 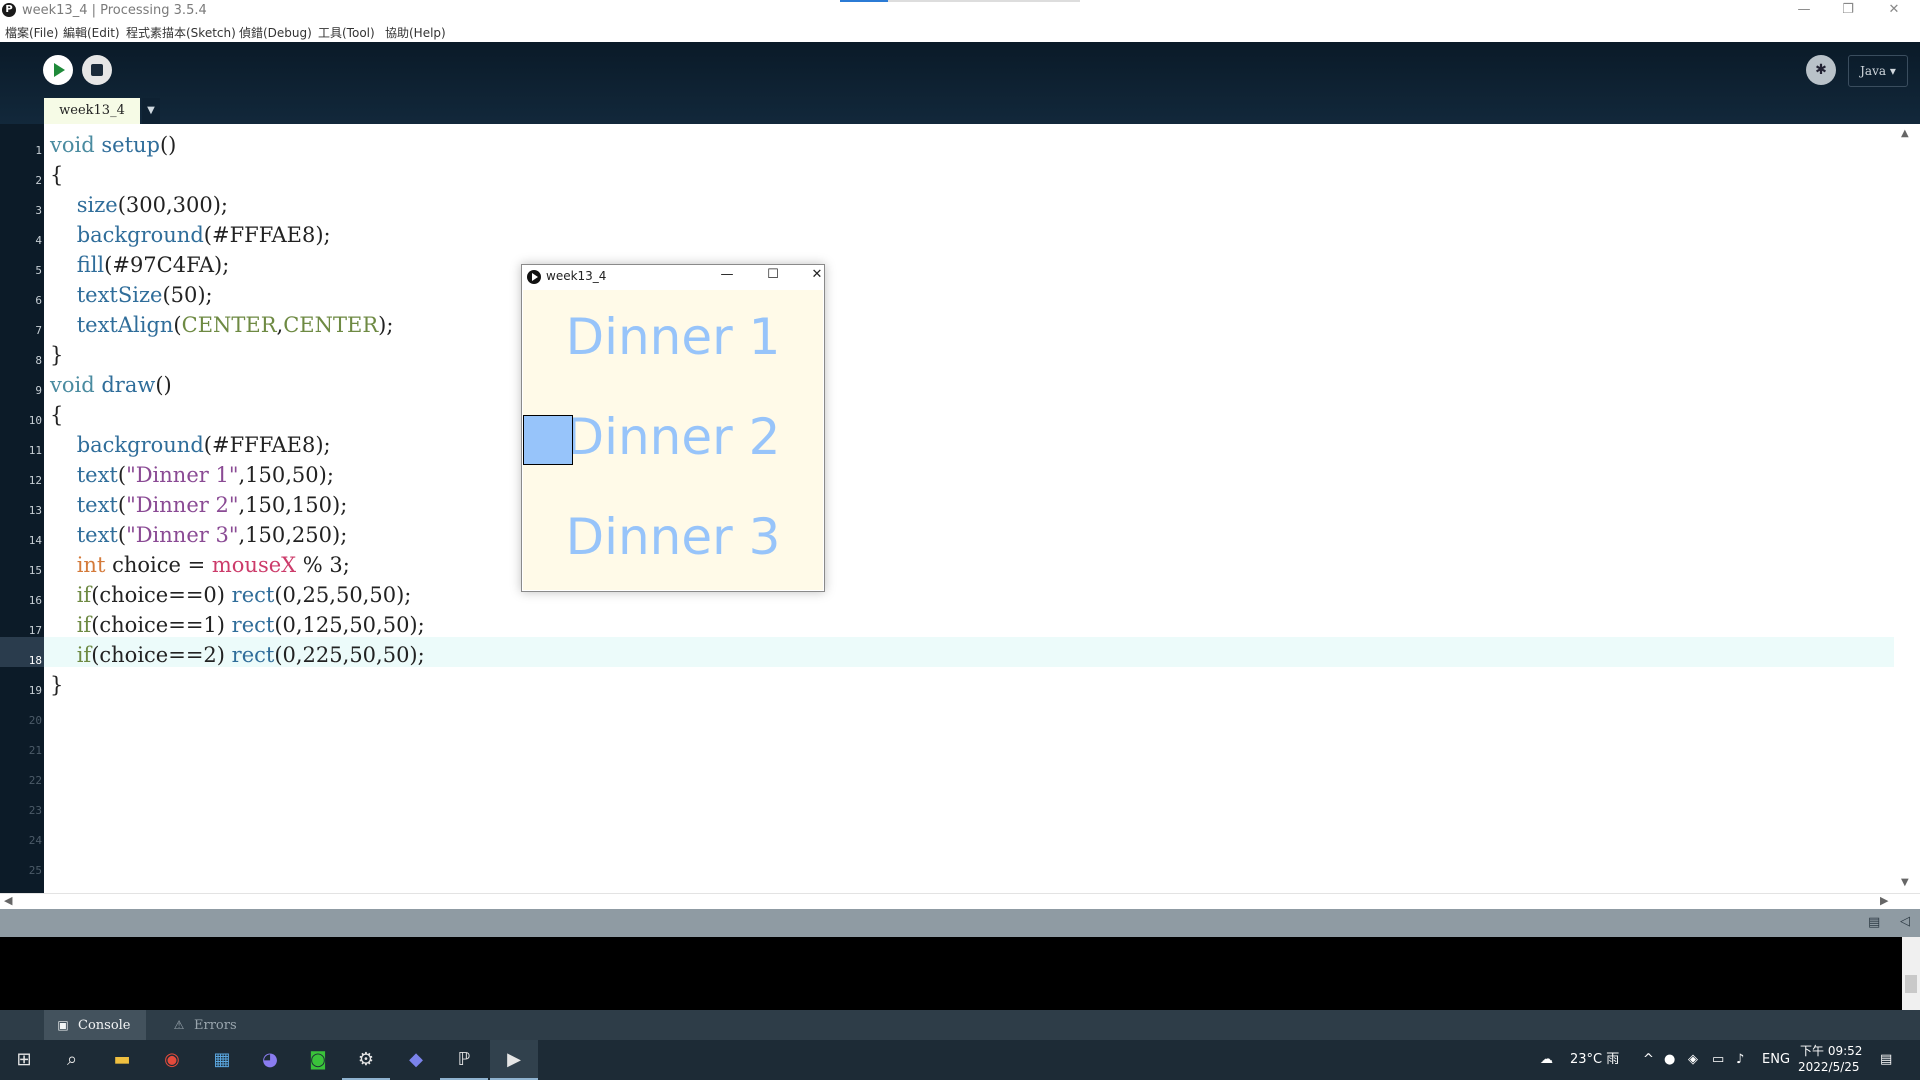 What do you see at coordinates (960, 11) in the screenshot?
I see `title-bar: P week13_4 | Processing 3.5.4 — ❐ ✕` at bounding box center [960, 11].